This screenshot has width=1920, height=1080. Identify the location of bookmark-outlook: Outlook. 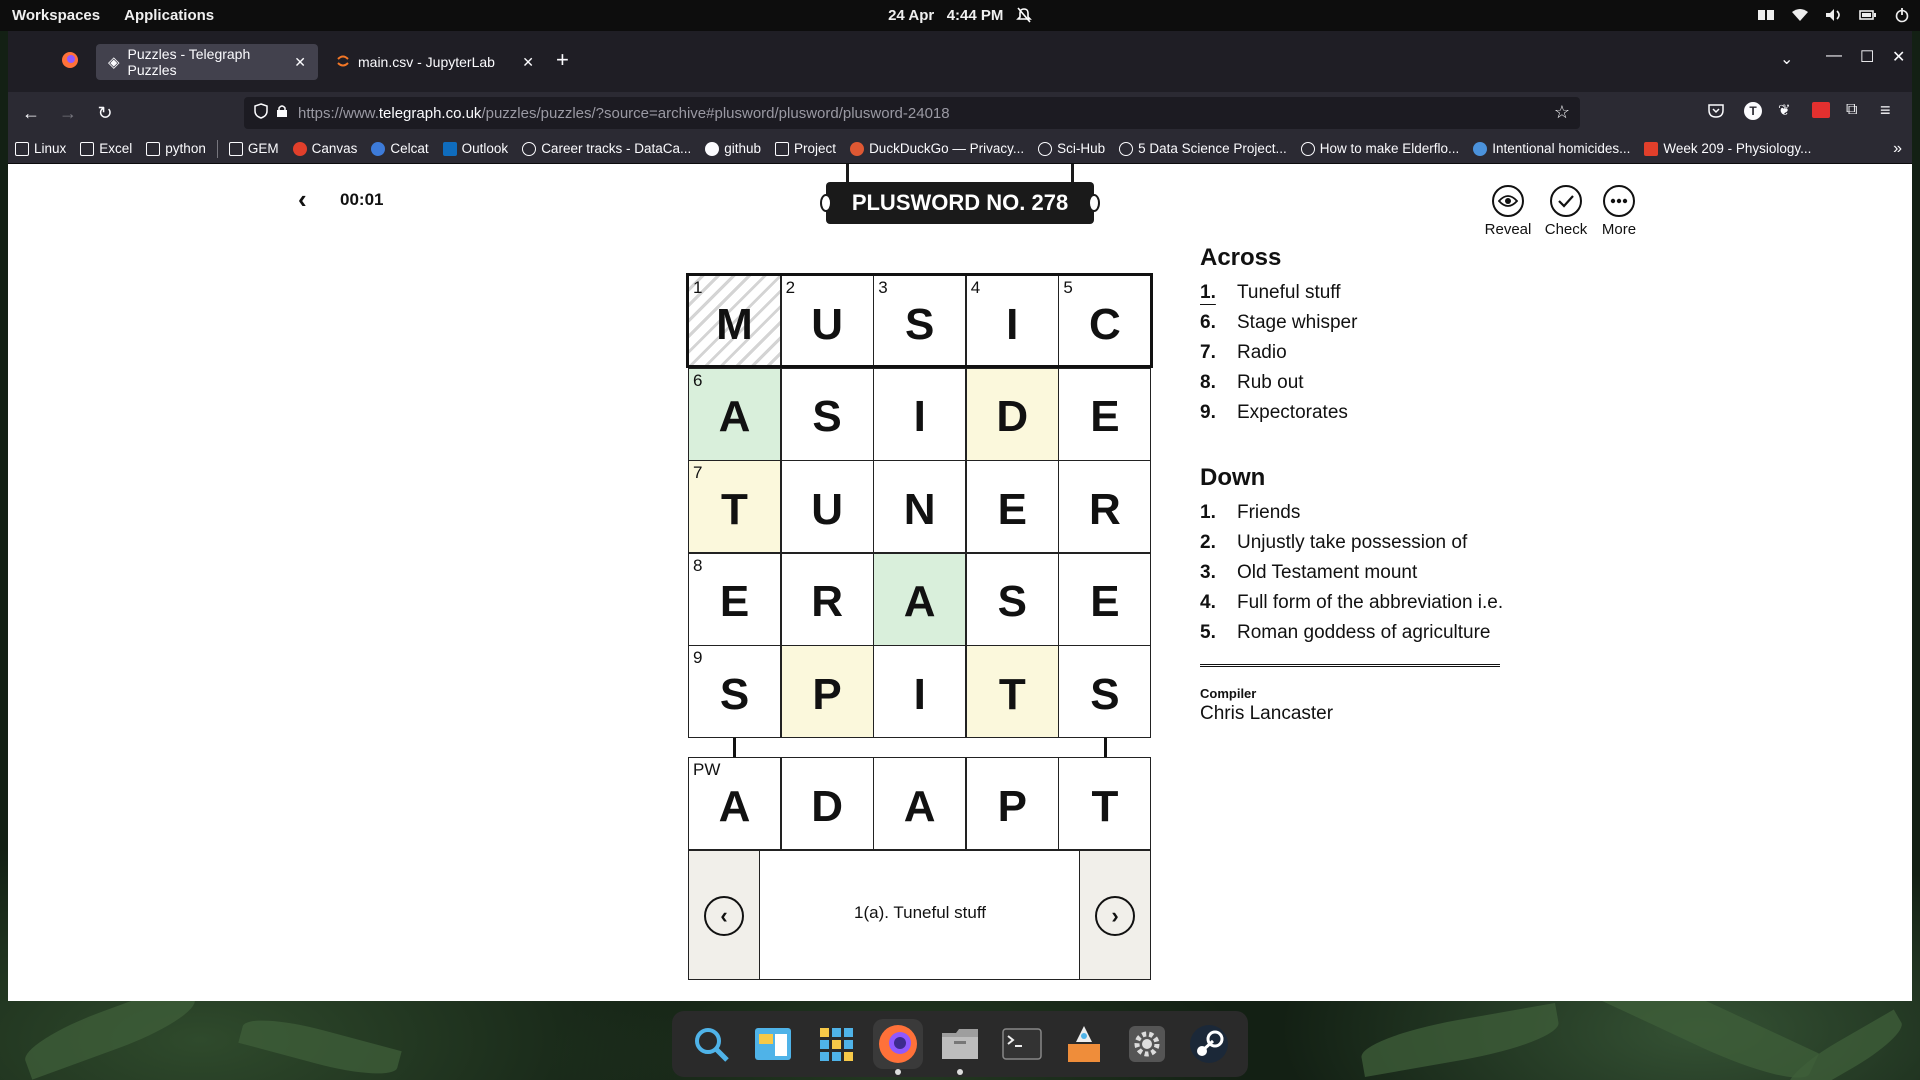
(476, 148).